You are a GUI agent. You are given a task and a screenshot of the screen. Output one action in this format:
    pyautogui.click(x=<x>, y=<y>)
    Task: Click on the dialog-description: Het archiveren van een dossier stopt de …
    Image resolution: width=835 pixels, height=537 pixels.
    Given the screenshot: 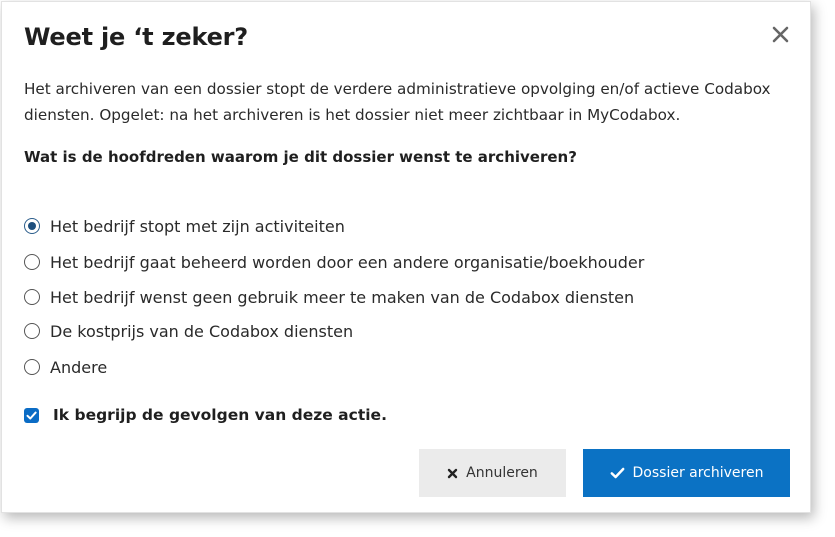 What is the action you would take?
    pyautogui.click(x=397, y=102)
    